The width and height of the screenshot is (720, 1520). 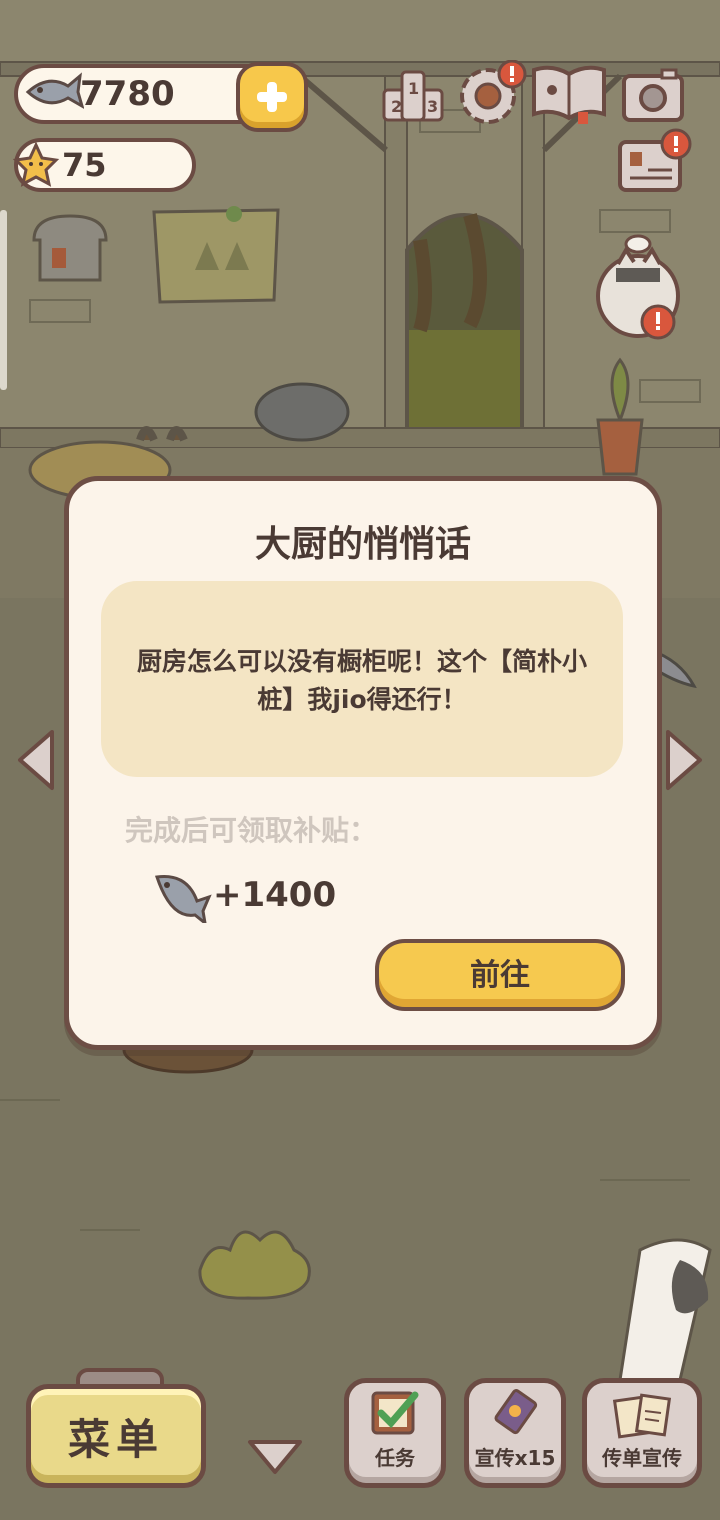 I want to click on collapse-button, so click(x=275, y=1458).